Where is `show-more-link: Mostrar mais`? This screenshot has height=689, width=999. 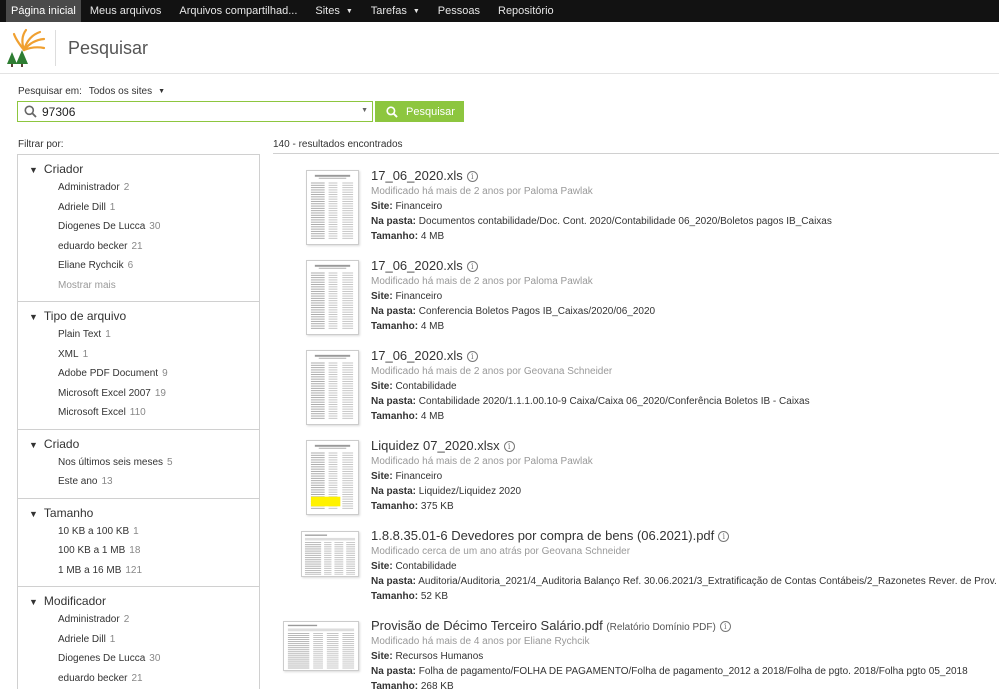
show-more-link: Mostrar mais is located at coordinates (138, 286).